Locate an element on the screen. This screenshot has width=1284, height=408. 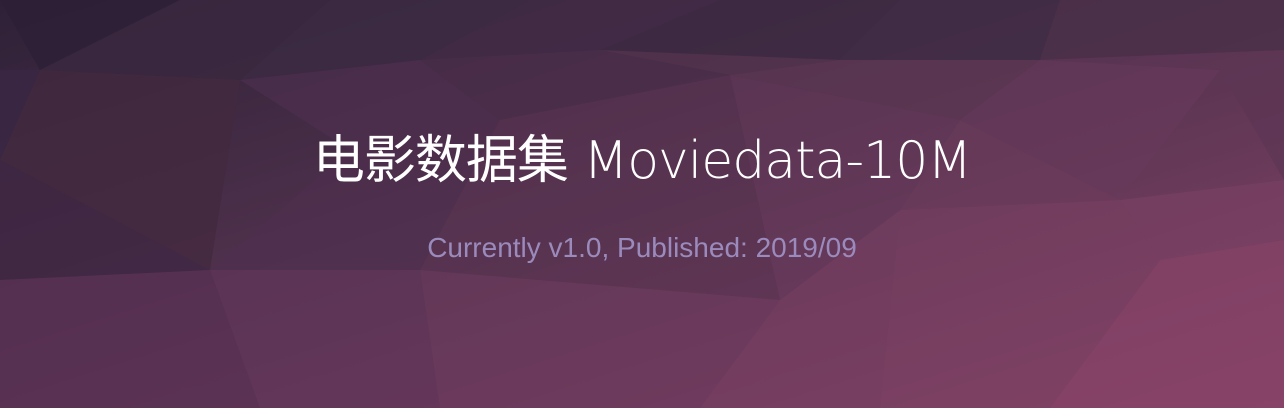
version-subtitle: Currently v1.0, Published: 2019/09 is located at coordinates (642, 247).